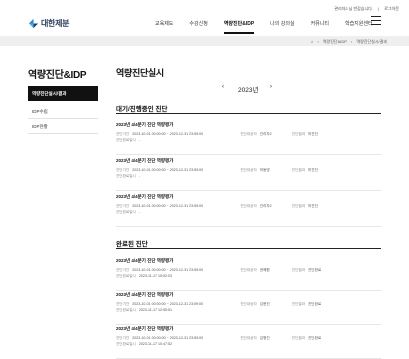  Describe the element at coordinates (142, 109) in the screenshot. I see `pending-section-title: 대기/진행중인 진단` at that location.